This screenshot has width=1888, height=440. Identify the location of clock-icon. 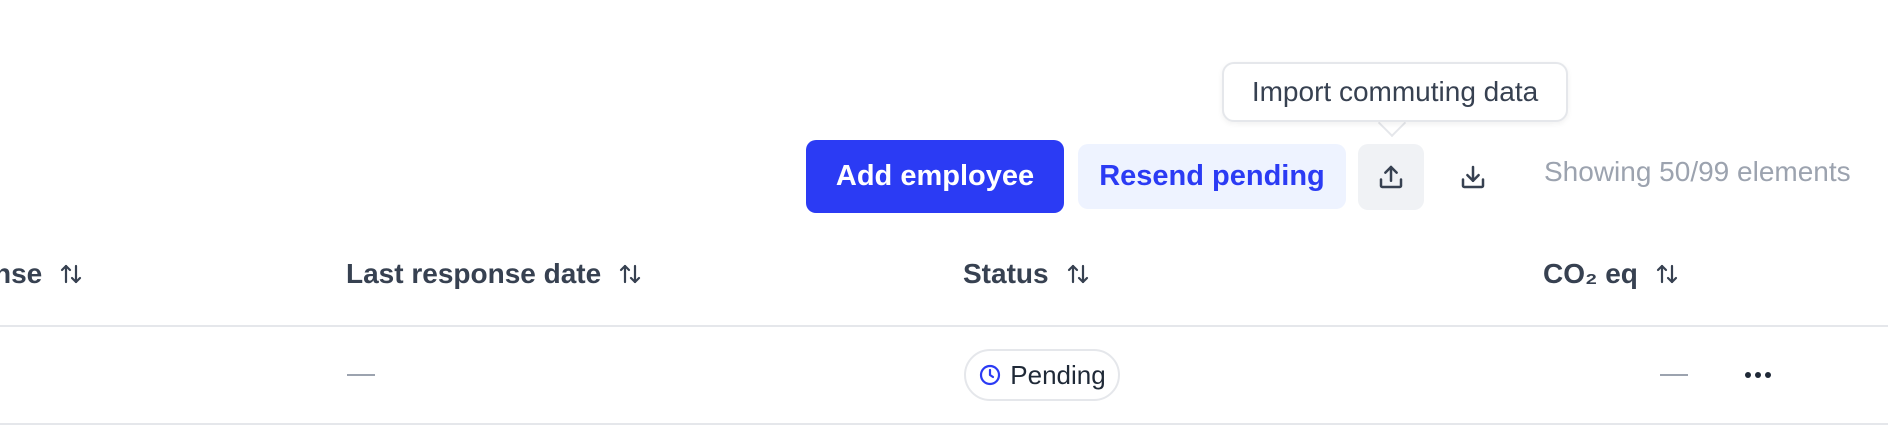
(990, 375).